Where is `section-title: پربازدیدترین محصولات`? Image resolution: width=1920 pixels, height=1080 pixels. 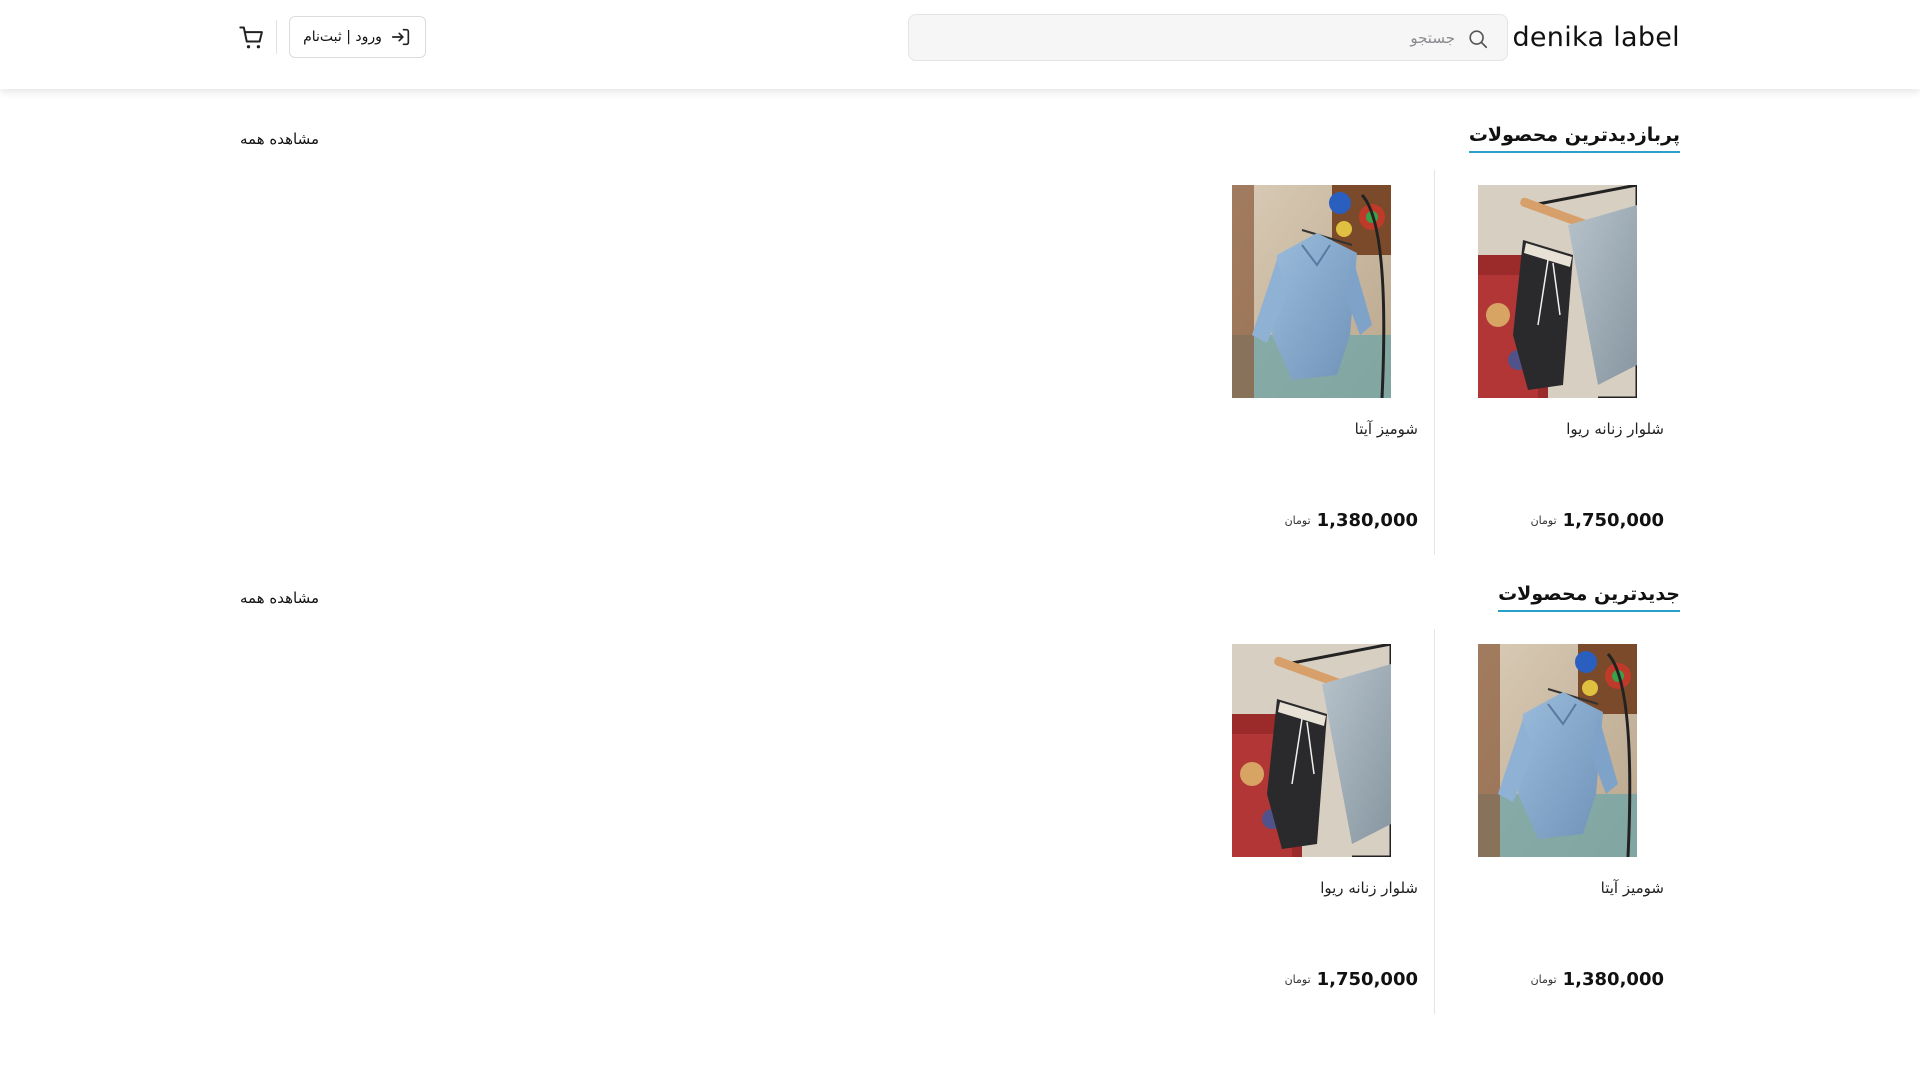
section-title: پربازدیدترین محصولات is located at coordinates (1574, 138).